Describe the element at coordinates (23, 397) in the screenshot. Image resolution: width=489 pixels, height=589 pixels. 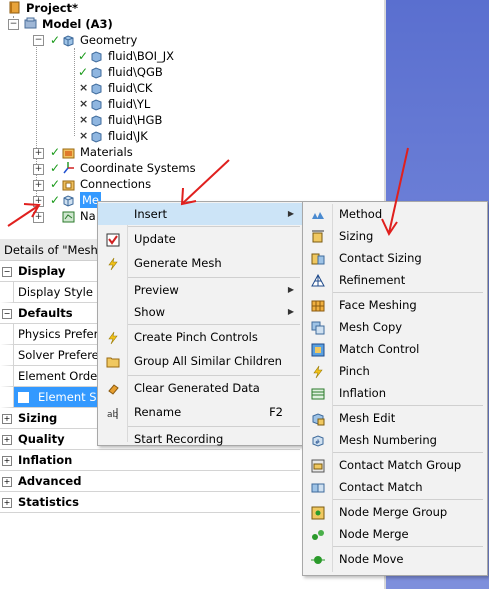
I see `parameter-checkbox` at that location.